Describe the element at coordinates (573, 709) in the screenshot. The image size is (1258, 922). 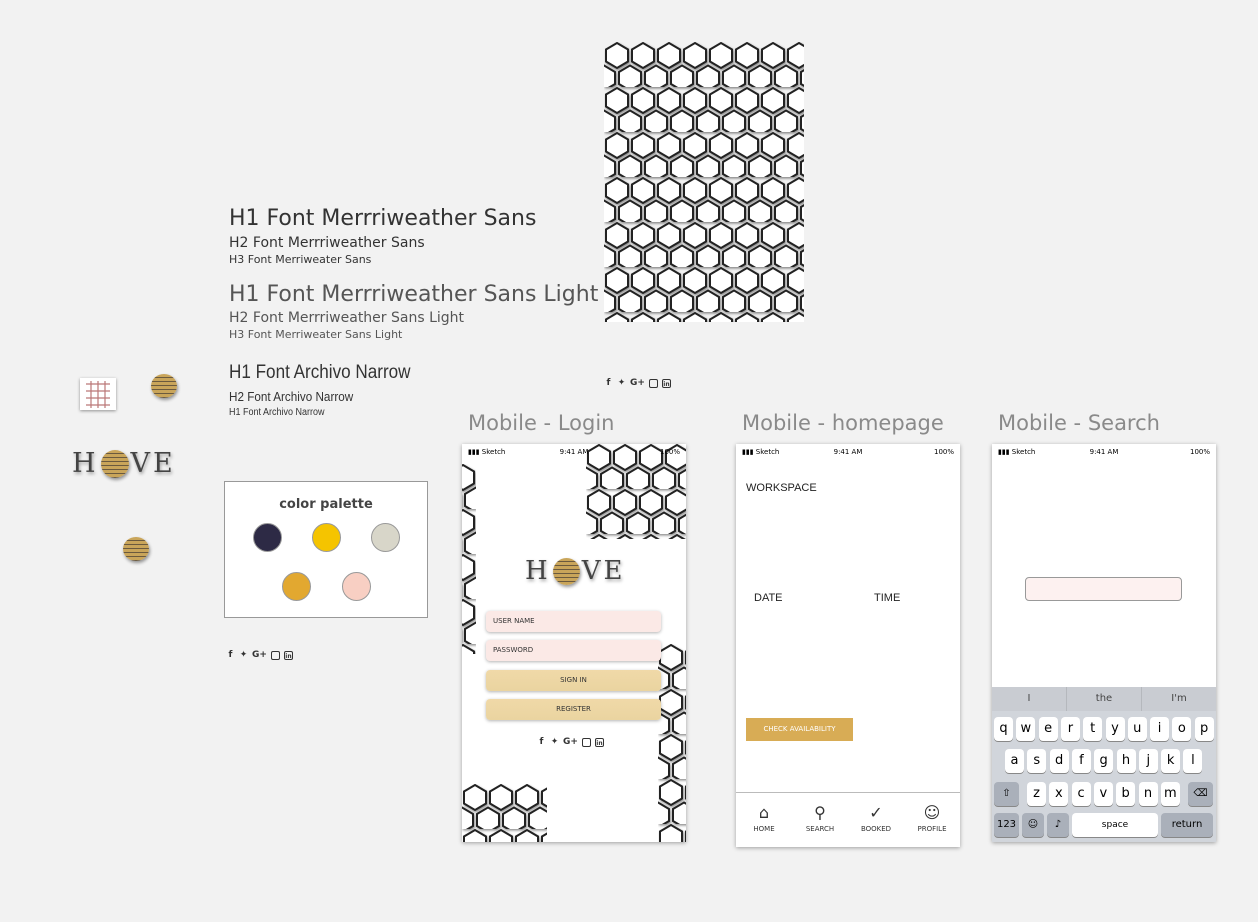
I see `register-button: REGISTER` at that location.